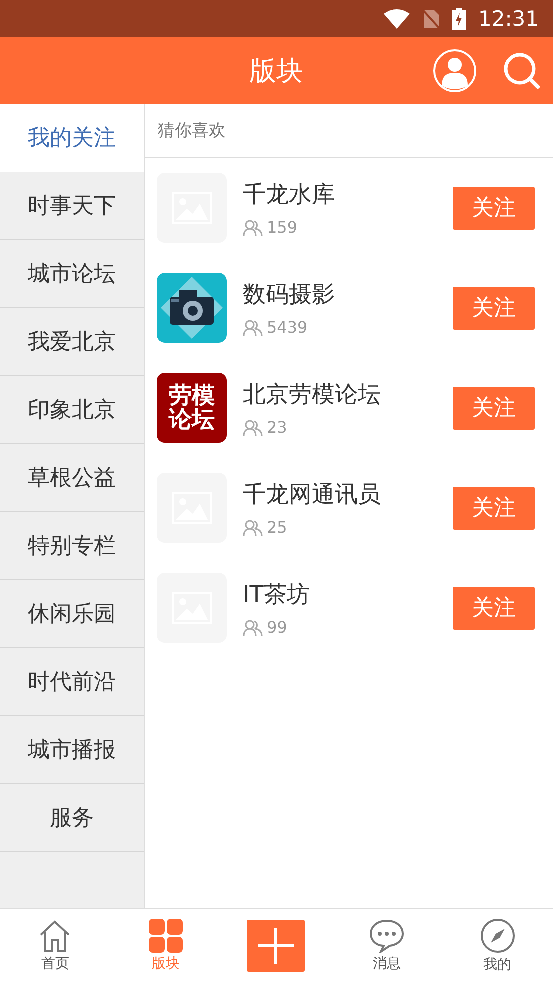 This screenshot has height=983, width=553. I want to click on status-time: 12:31, so click(508, 18).